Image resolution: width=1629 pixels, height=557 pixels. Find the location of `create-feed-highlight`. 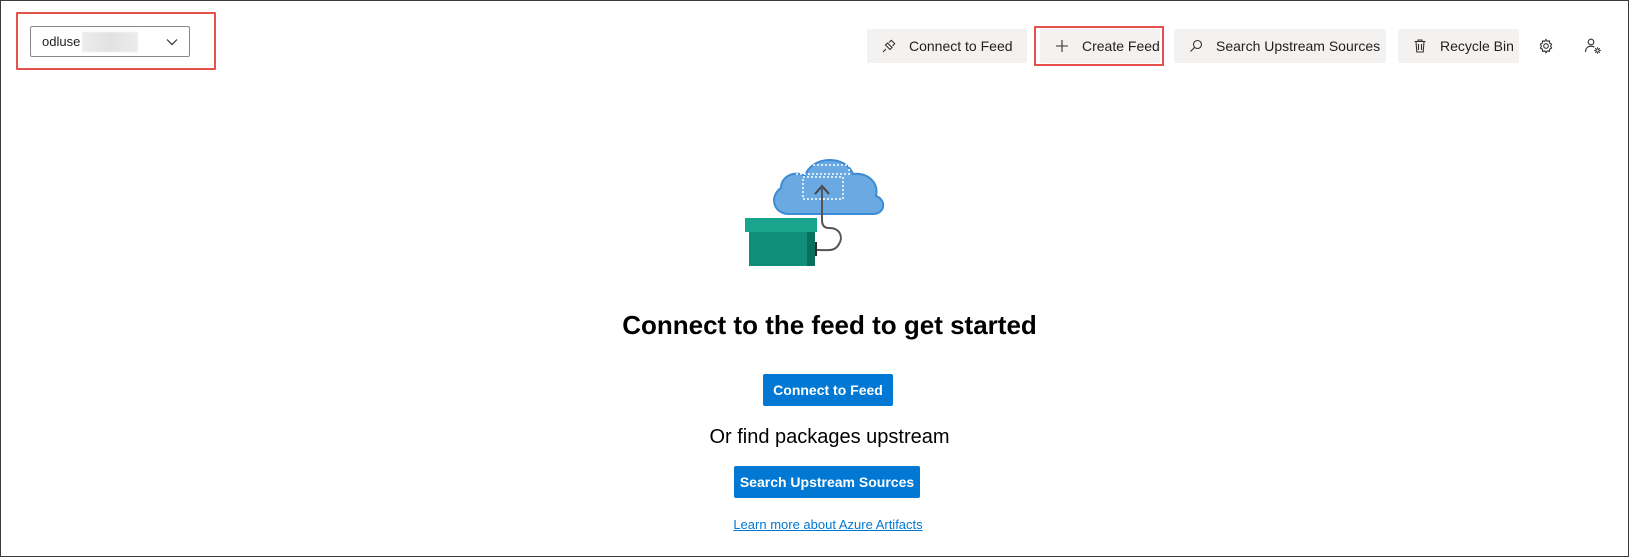

create-feed-highlight is located at coordinates (1099, 46).